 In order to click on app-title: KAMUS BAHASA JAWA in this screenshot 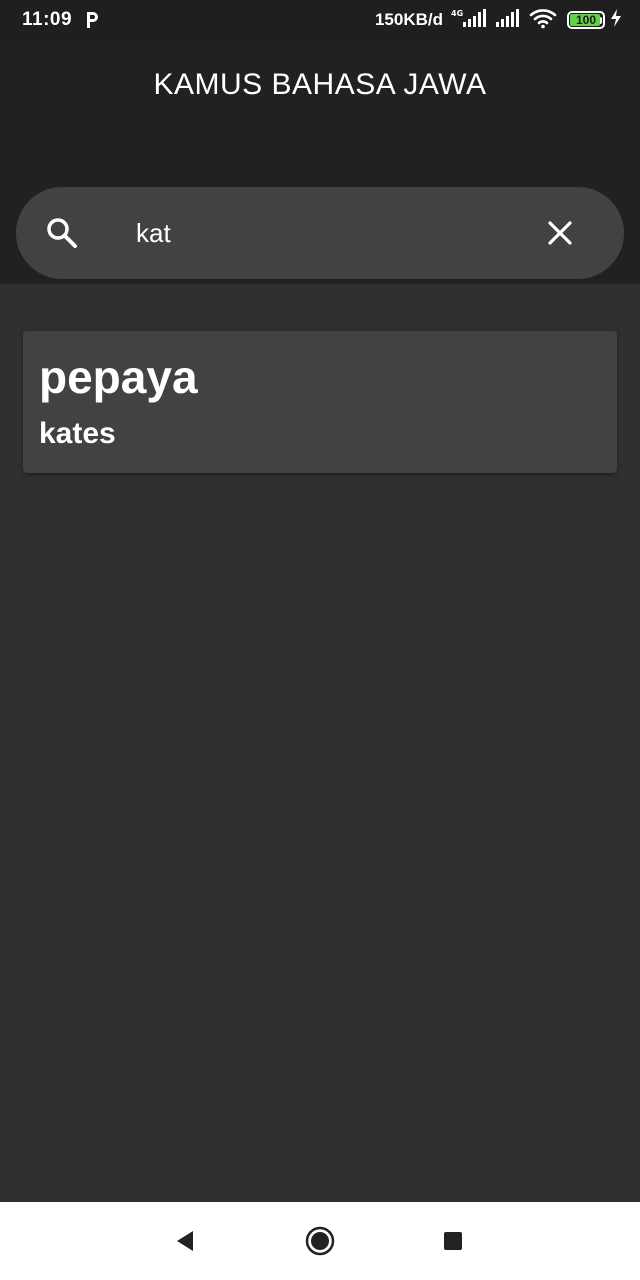, I will do `click(320, 84)`.